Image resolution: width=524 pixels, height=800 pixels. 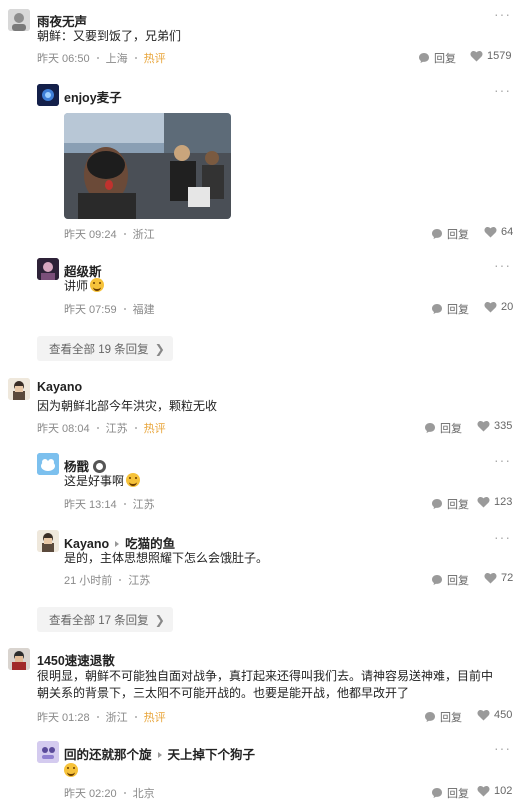 What do you see at coordinates (109, 310) in the screenshot?
I see `reply-meta: 昨天 07:59 福建` at bounding box center [109, 310].